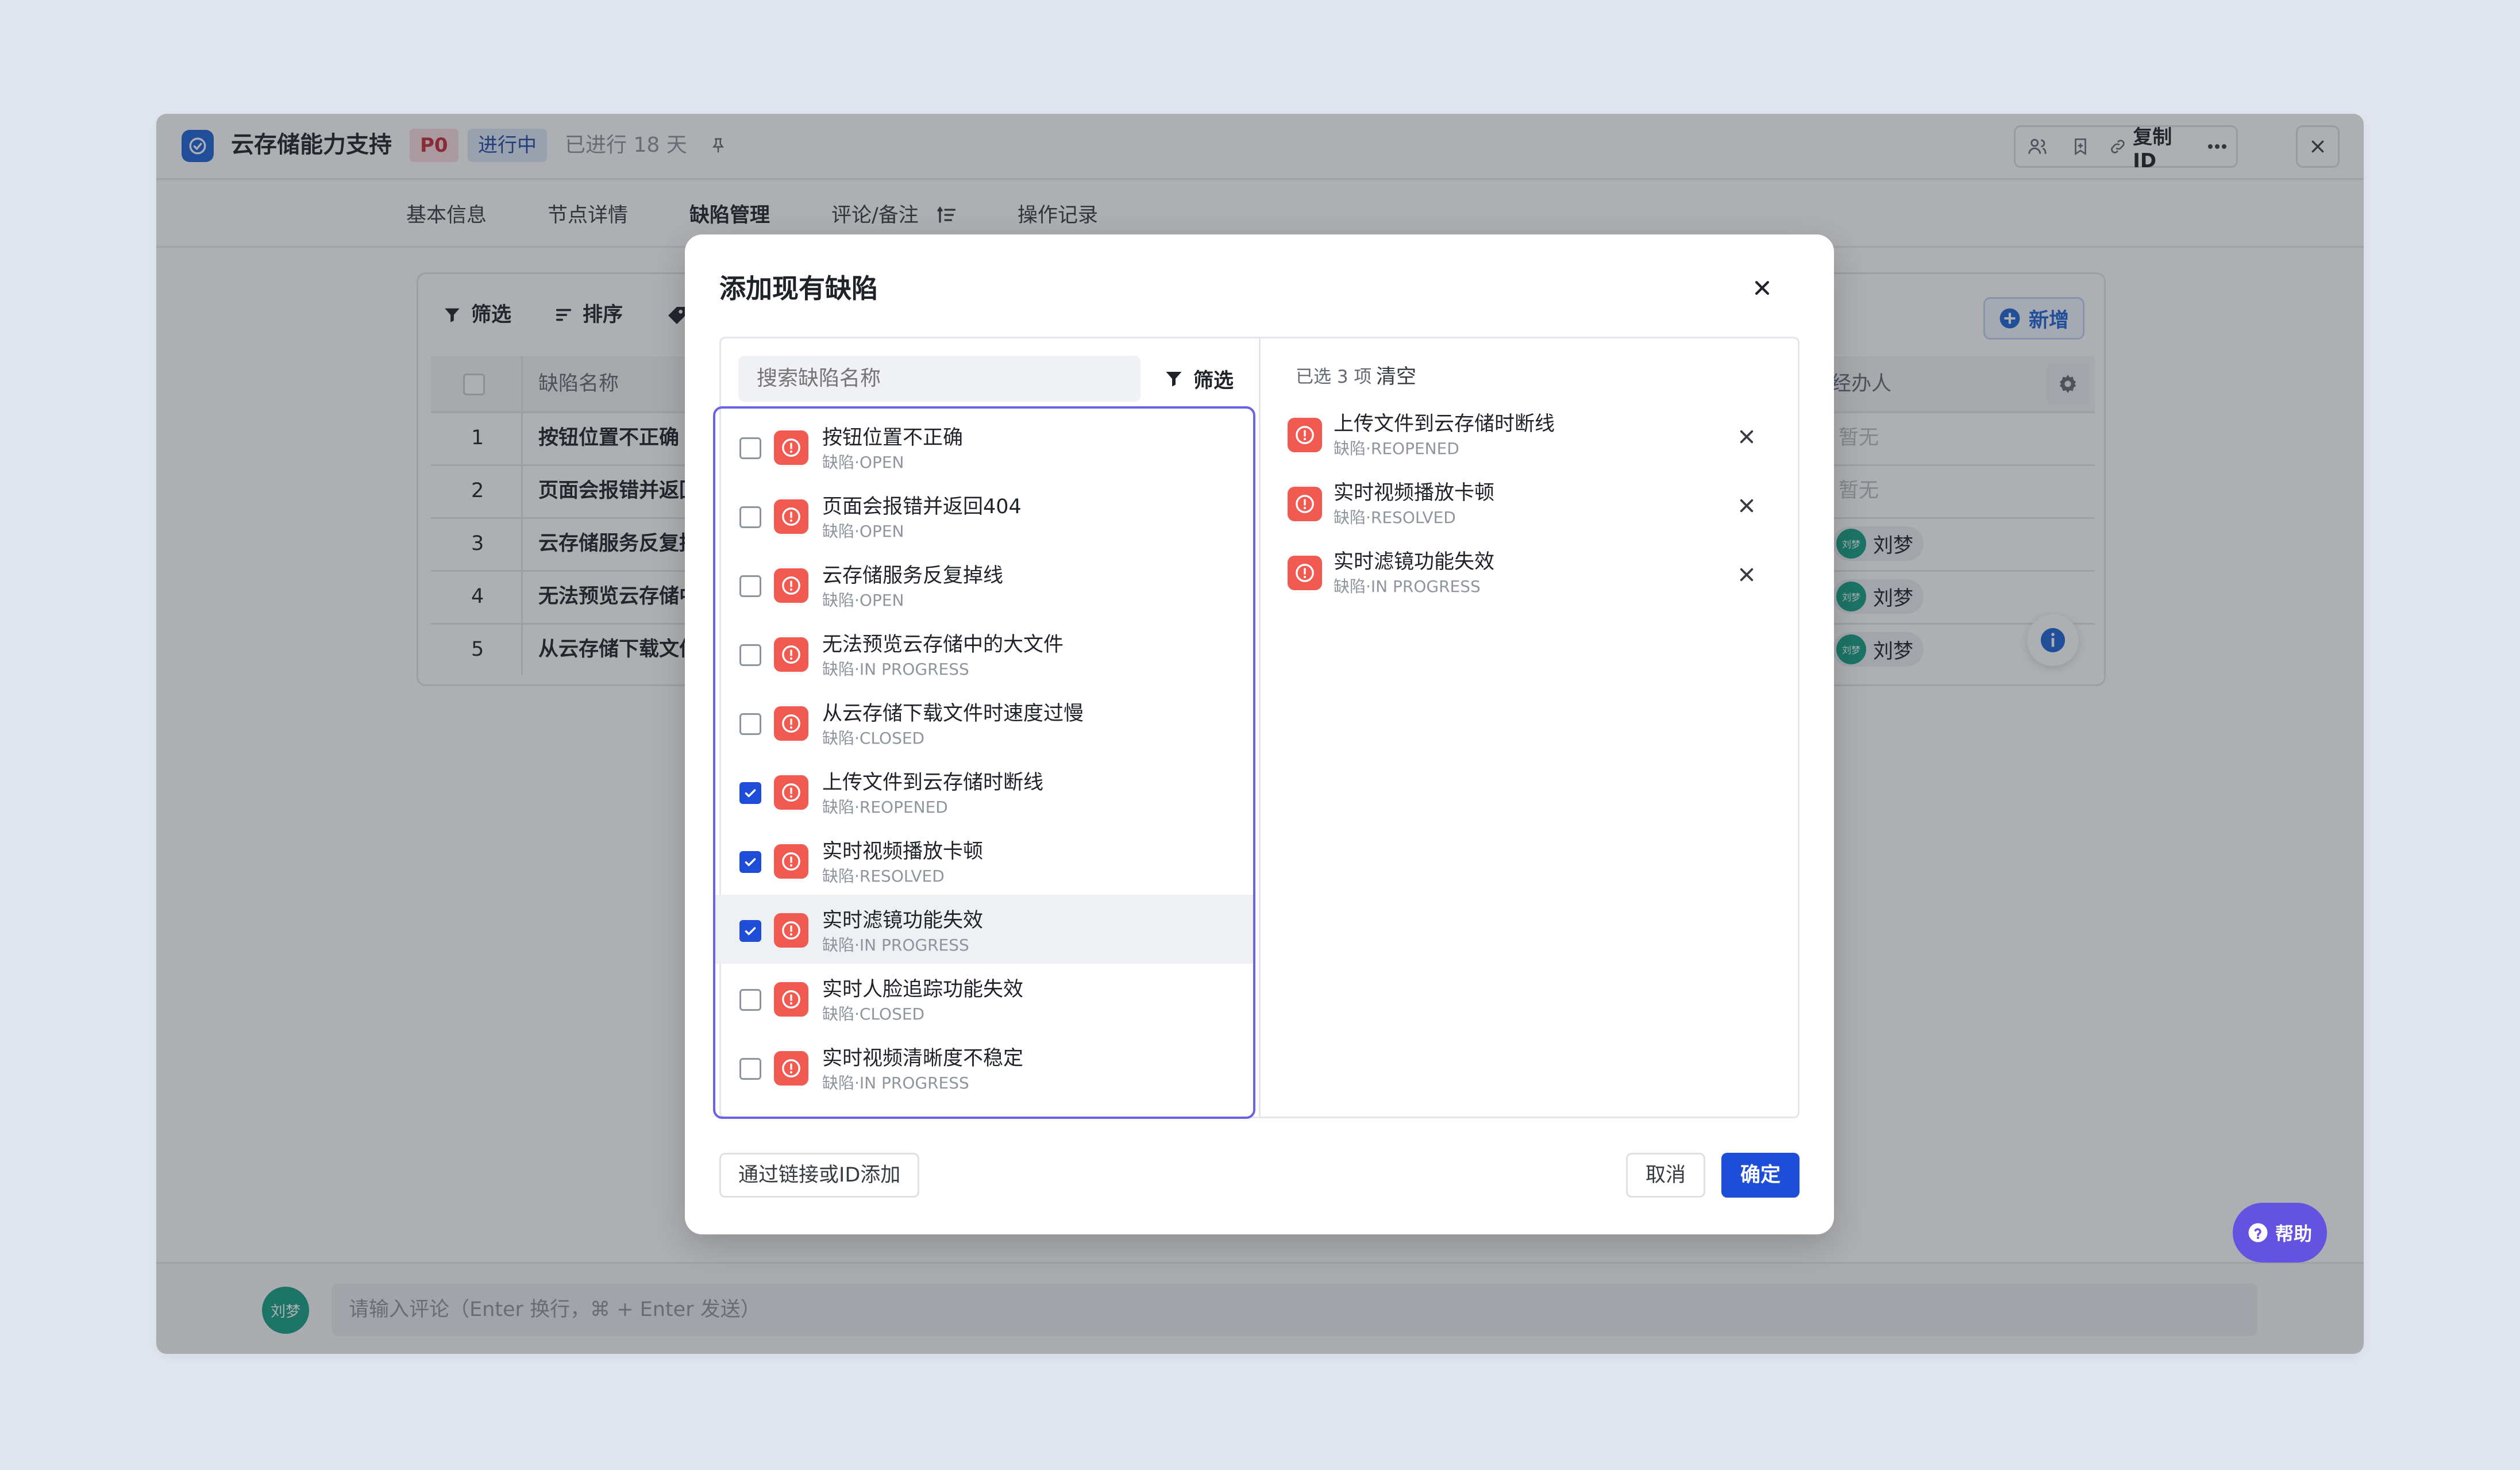 The image size is (2520, 1470). I want to click on item-title: 实时视频清晰度不稳定, so click(923, 1058).